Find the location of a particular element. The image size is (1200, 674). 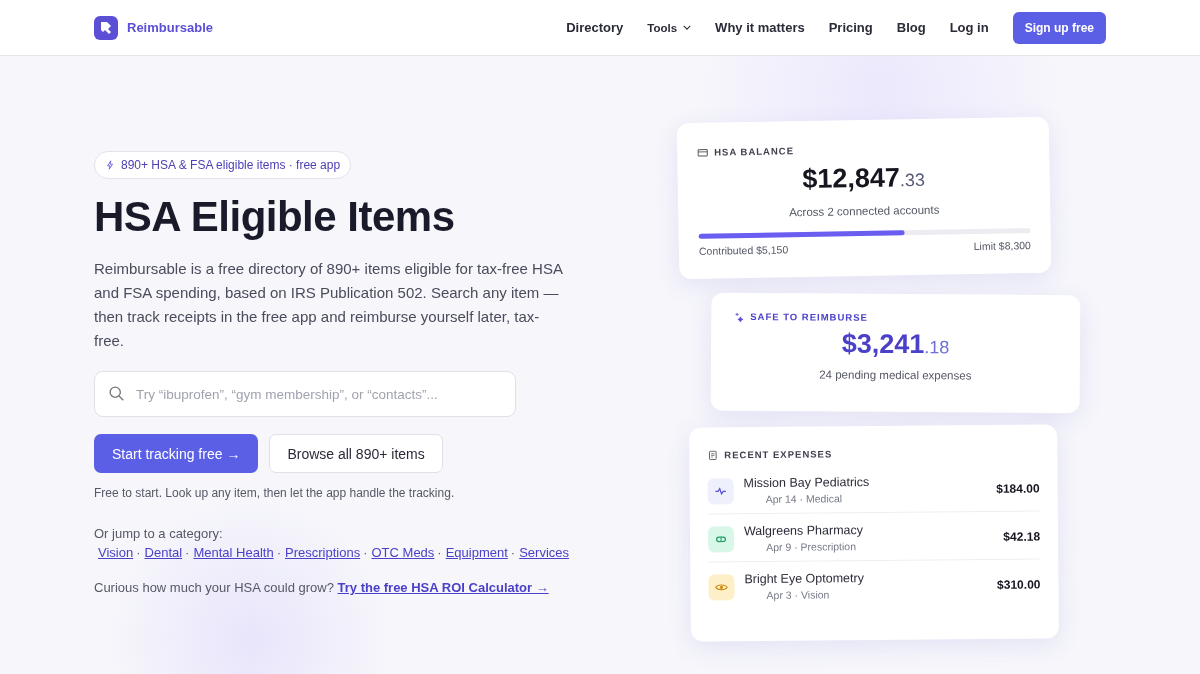

card-label: RECENT EXPENSES is located at coordinates (778, 454).